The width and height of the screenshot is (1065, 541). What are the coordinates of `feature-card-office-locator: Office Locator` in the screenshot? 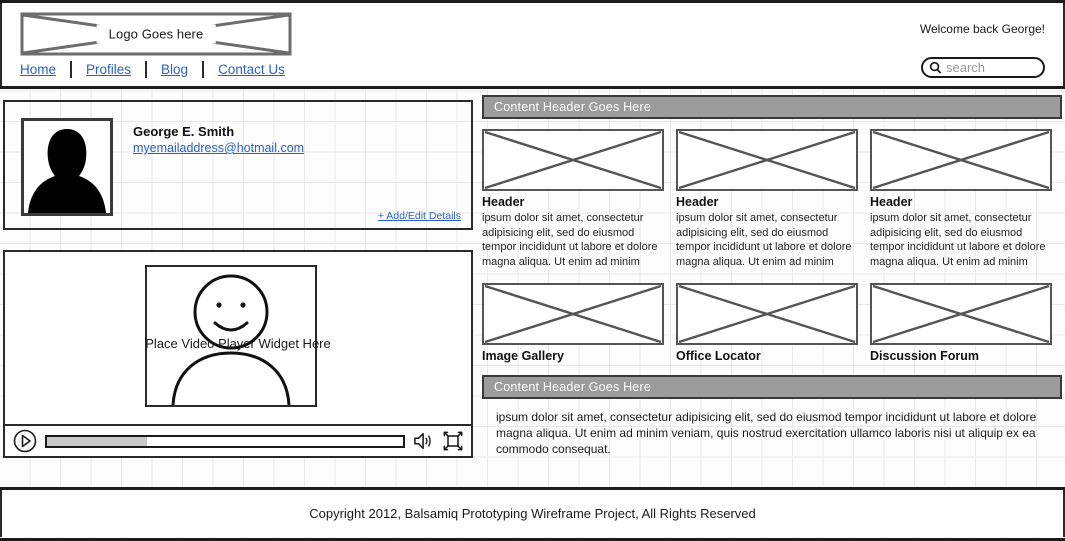 It's located at (767, 323).